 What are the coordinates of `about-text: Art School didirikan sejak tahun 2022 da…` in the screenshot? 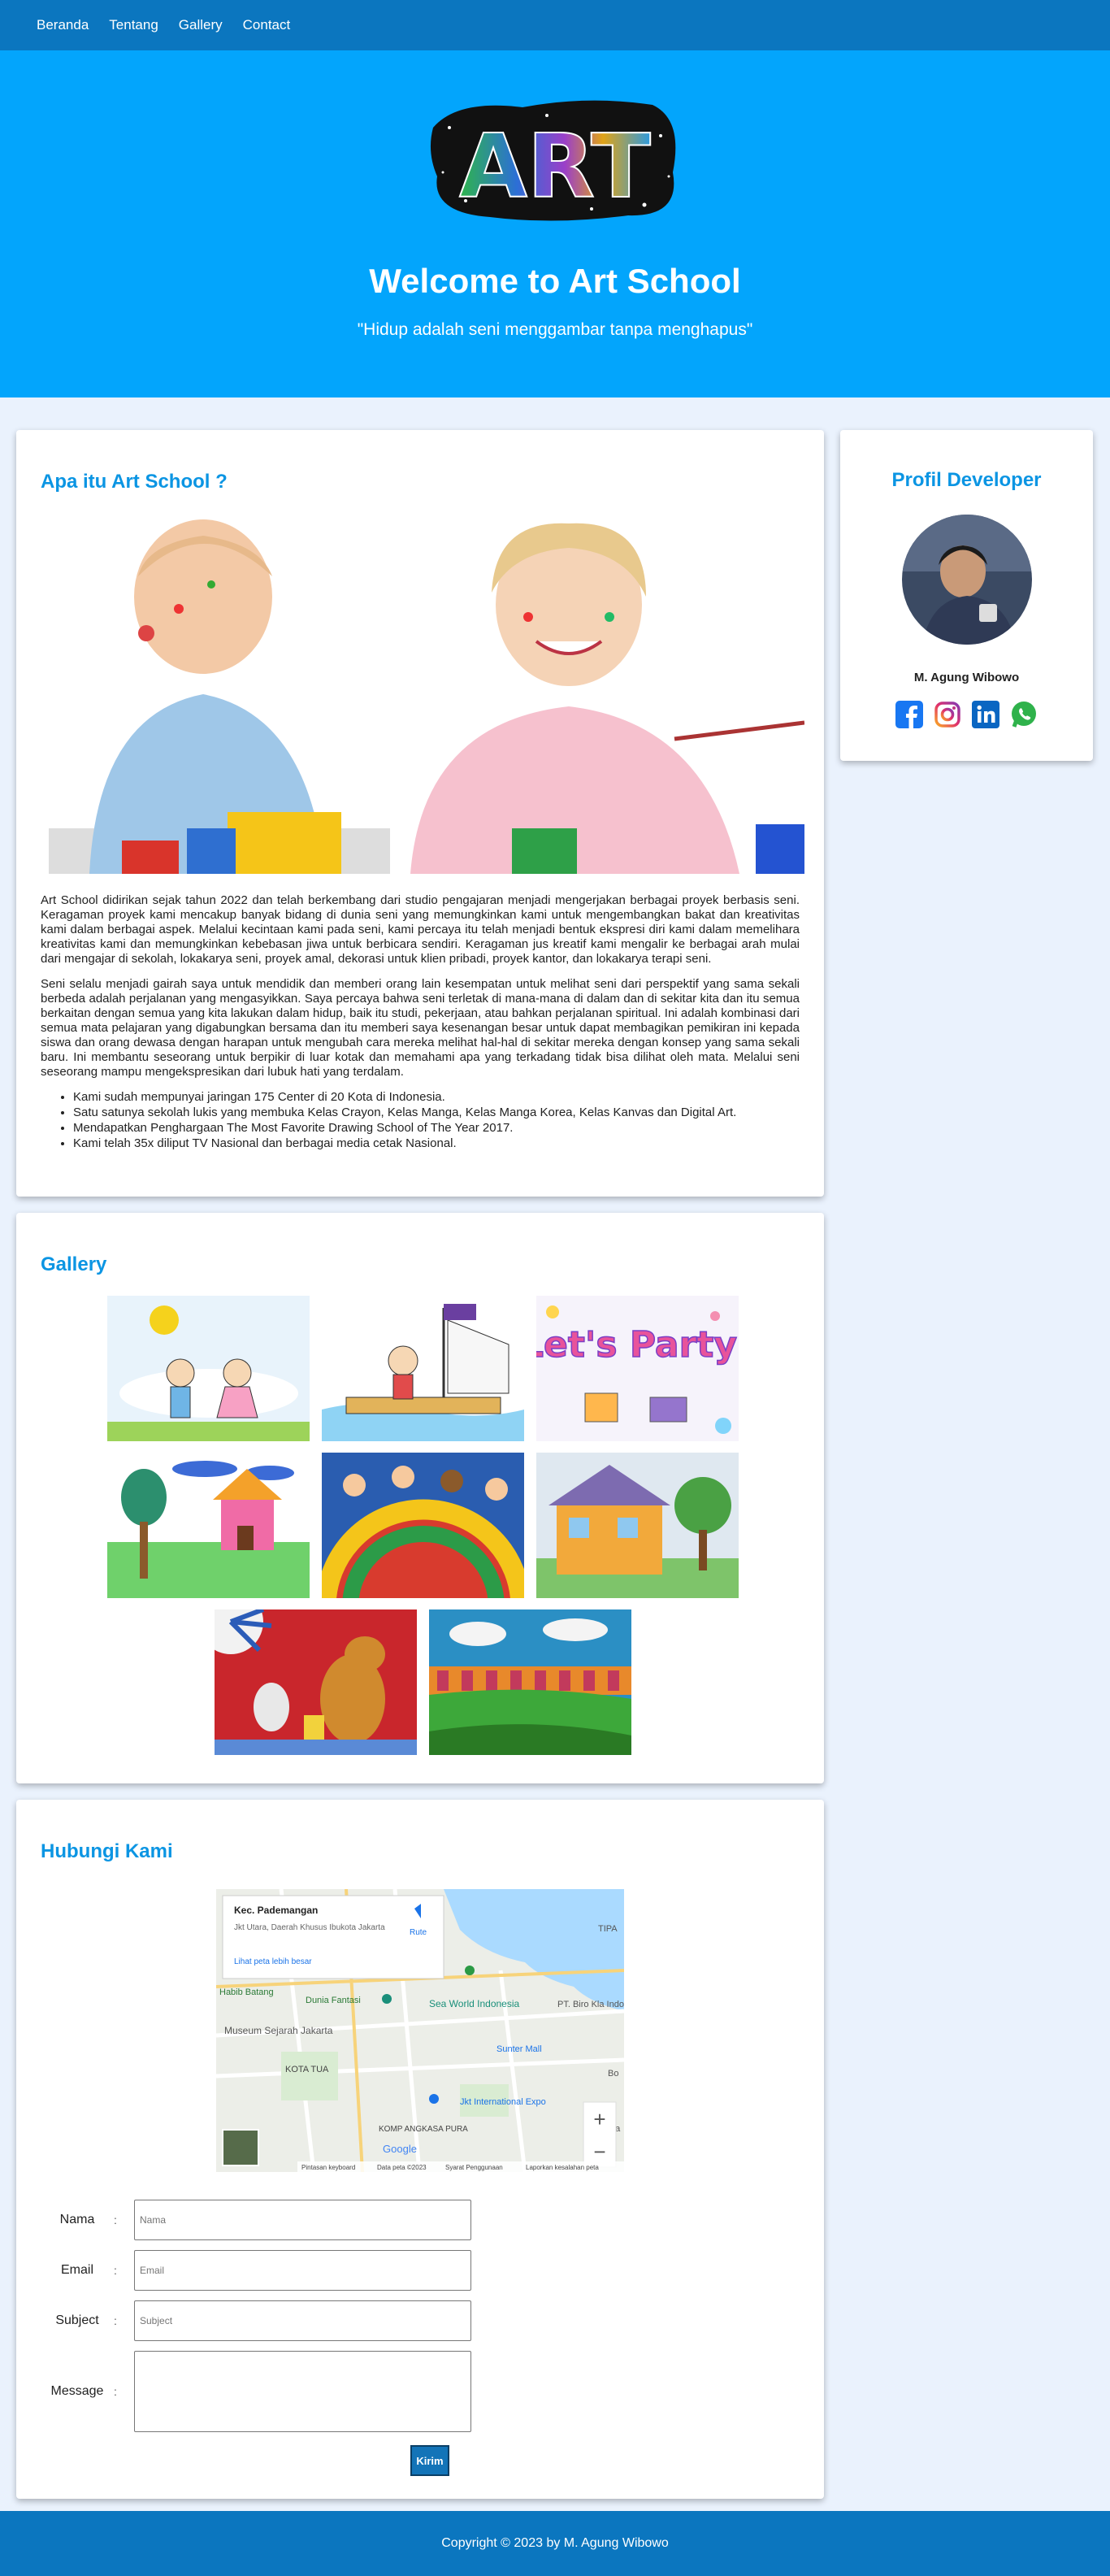 It's located at (421, 1022).